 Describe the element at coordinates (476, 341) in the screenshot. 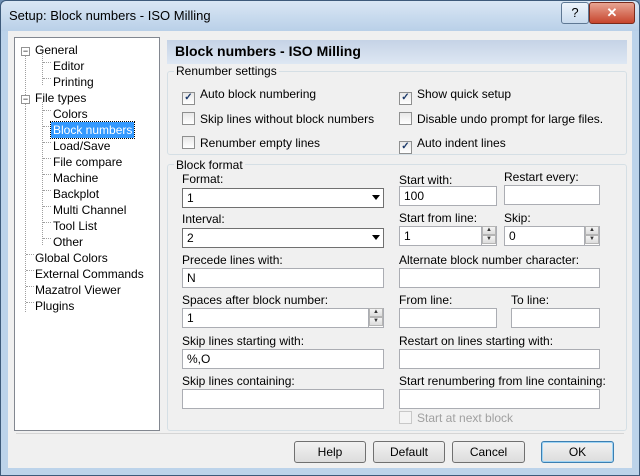

I see `restart-on-label: Restart on lines starting with:` at that location.